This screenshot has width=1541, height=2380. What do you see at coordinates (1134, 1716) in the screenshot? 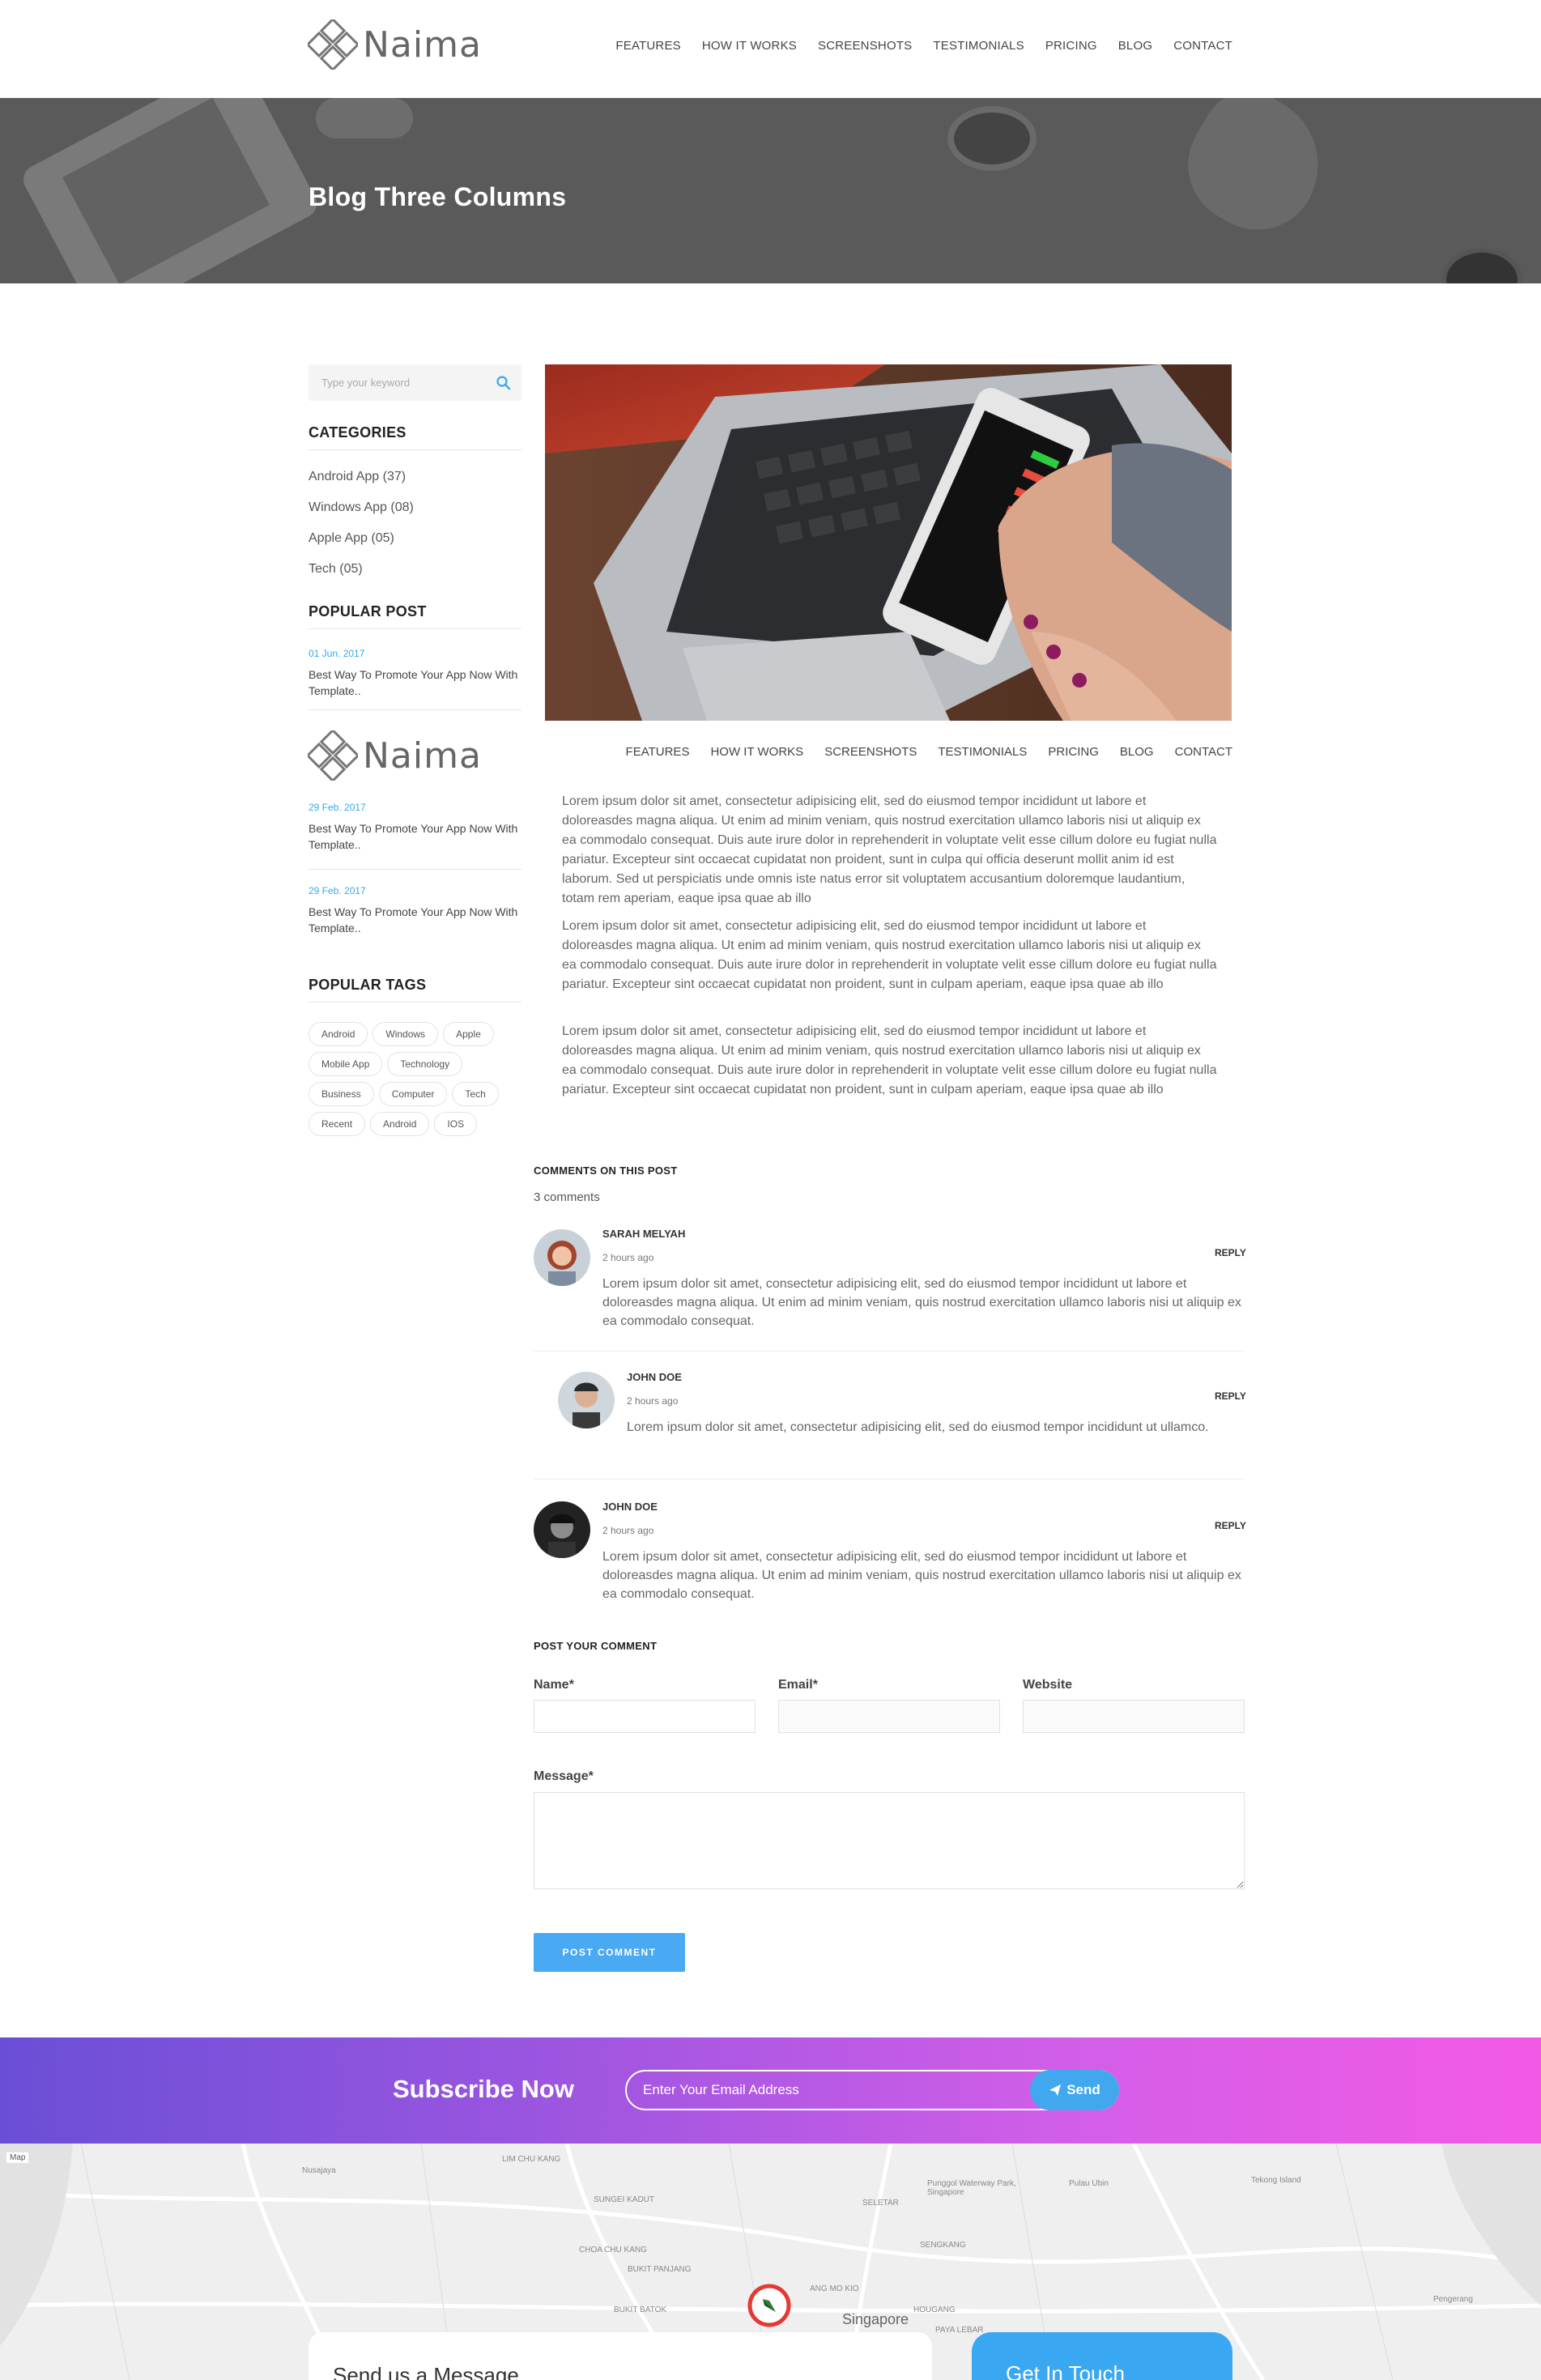
I see `website-field` at bounding box center [1134, 1716].